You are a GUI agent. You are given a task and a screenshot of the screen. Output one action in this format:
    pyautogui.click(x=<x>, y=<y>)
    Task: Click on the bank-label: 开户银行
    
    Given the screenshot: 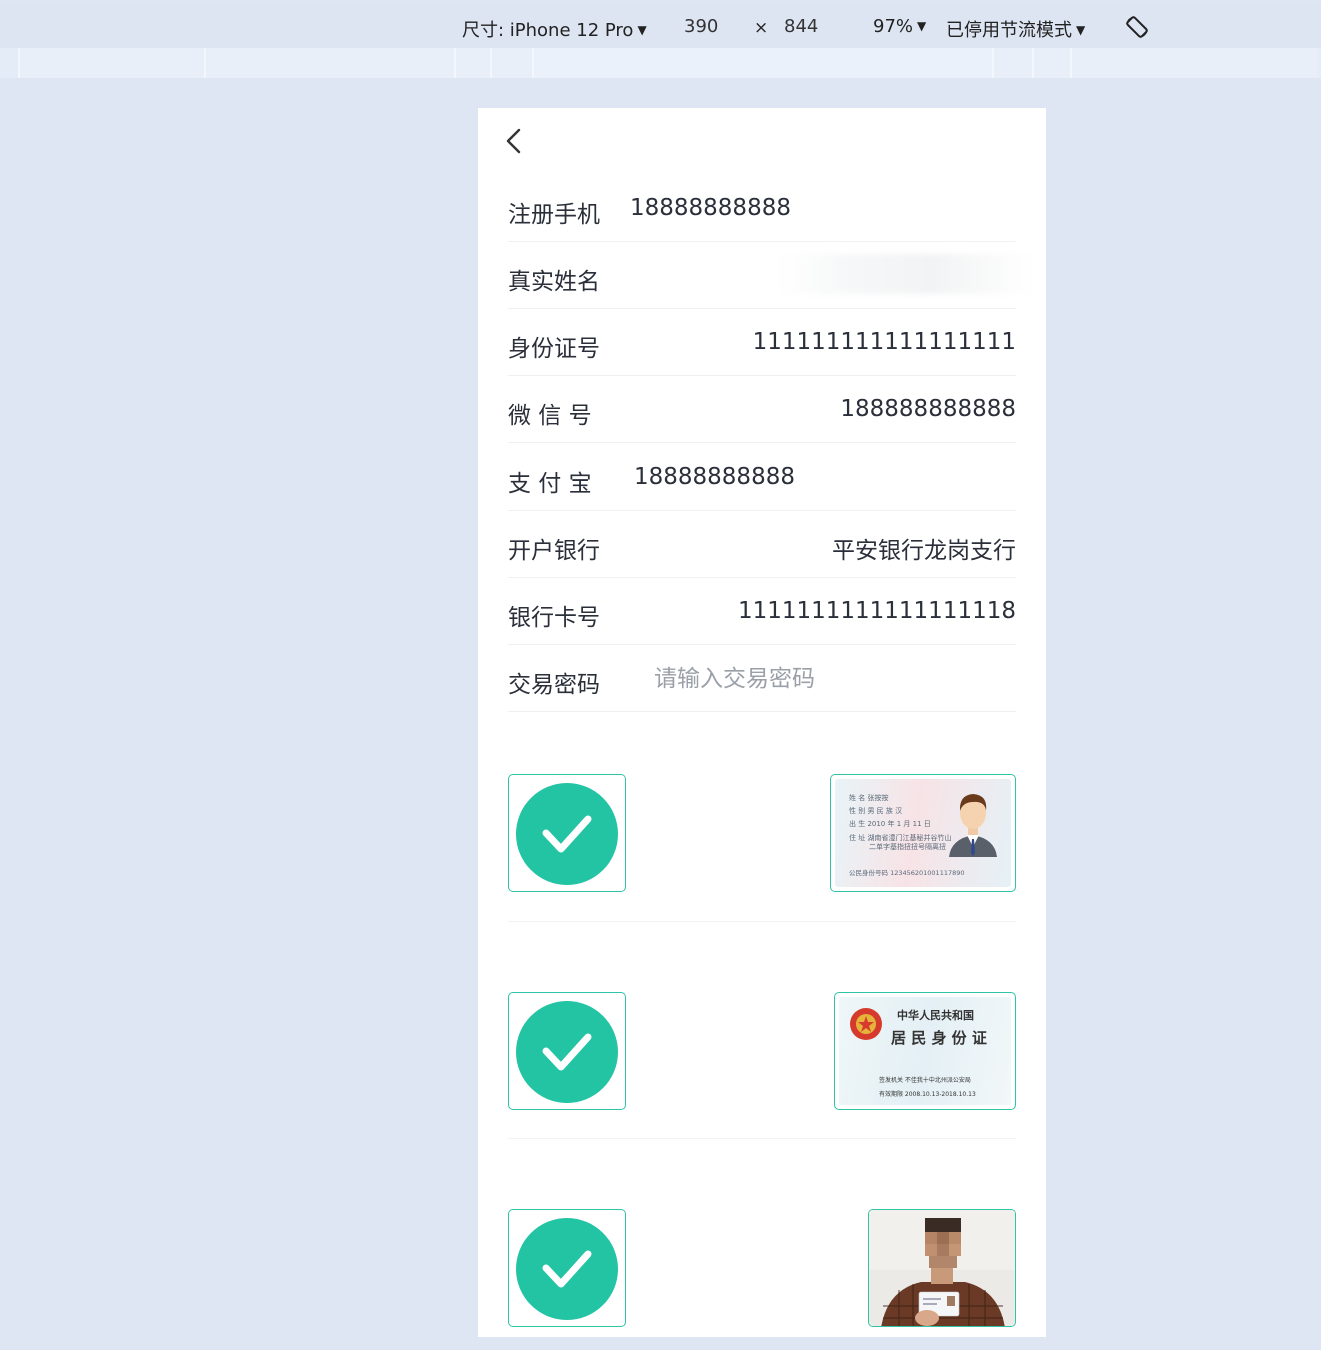 What is the action you would take?
    pyautogui.click(x=554, y=551)
    